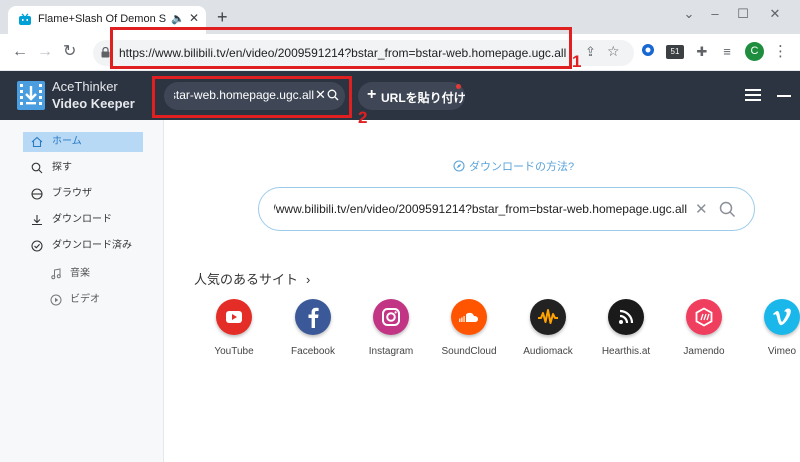 Image resolution: width=800 pixels, height=462 pixels. Describe the element at coordinates (753, 95) in the screenshot. I see `hamburger-menu-icon` at that location.